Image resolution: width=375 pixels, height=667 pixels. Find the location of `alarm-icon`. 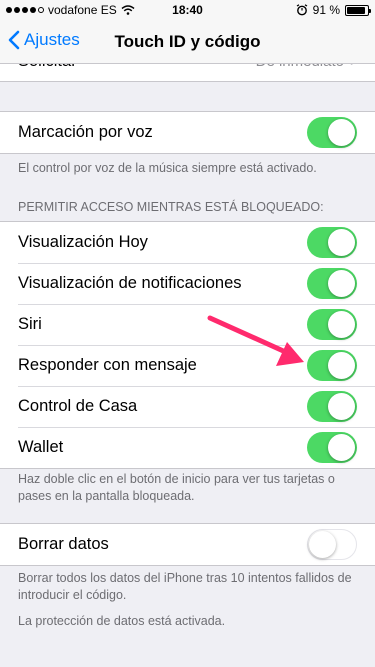

alarm-icon is located at coordinates (301, 10).